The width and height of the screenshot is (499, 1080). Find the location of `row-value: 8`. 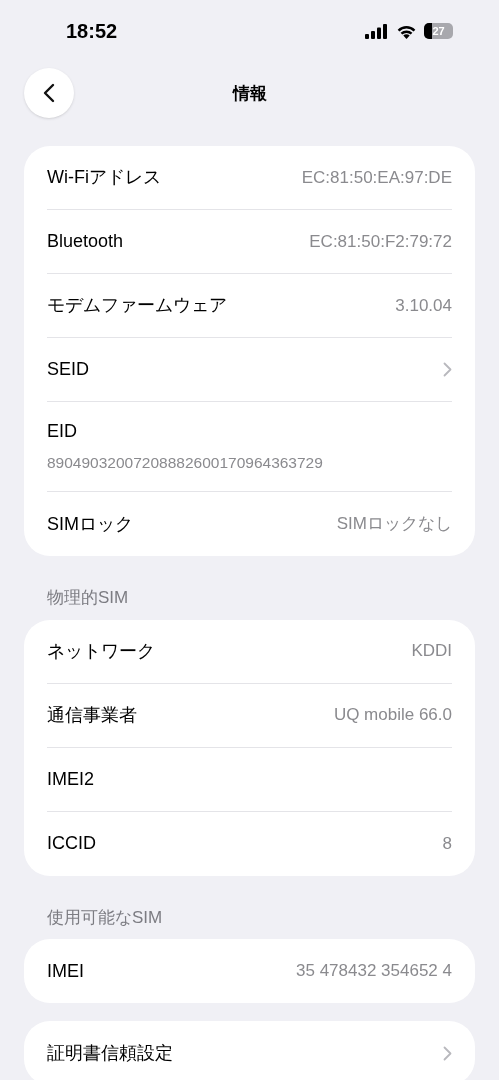

row-value: 8 is located at coordinates (447, 843).